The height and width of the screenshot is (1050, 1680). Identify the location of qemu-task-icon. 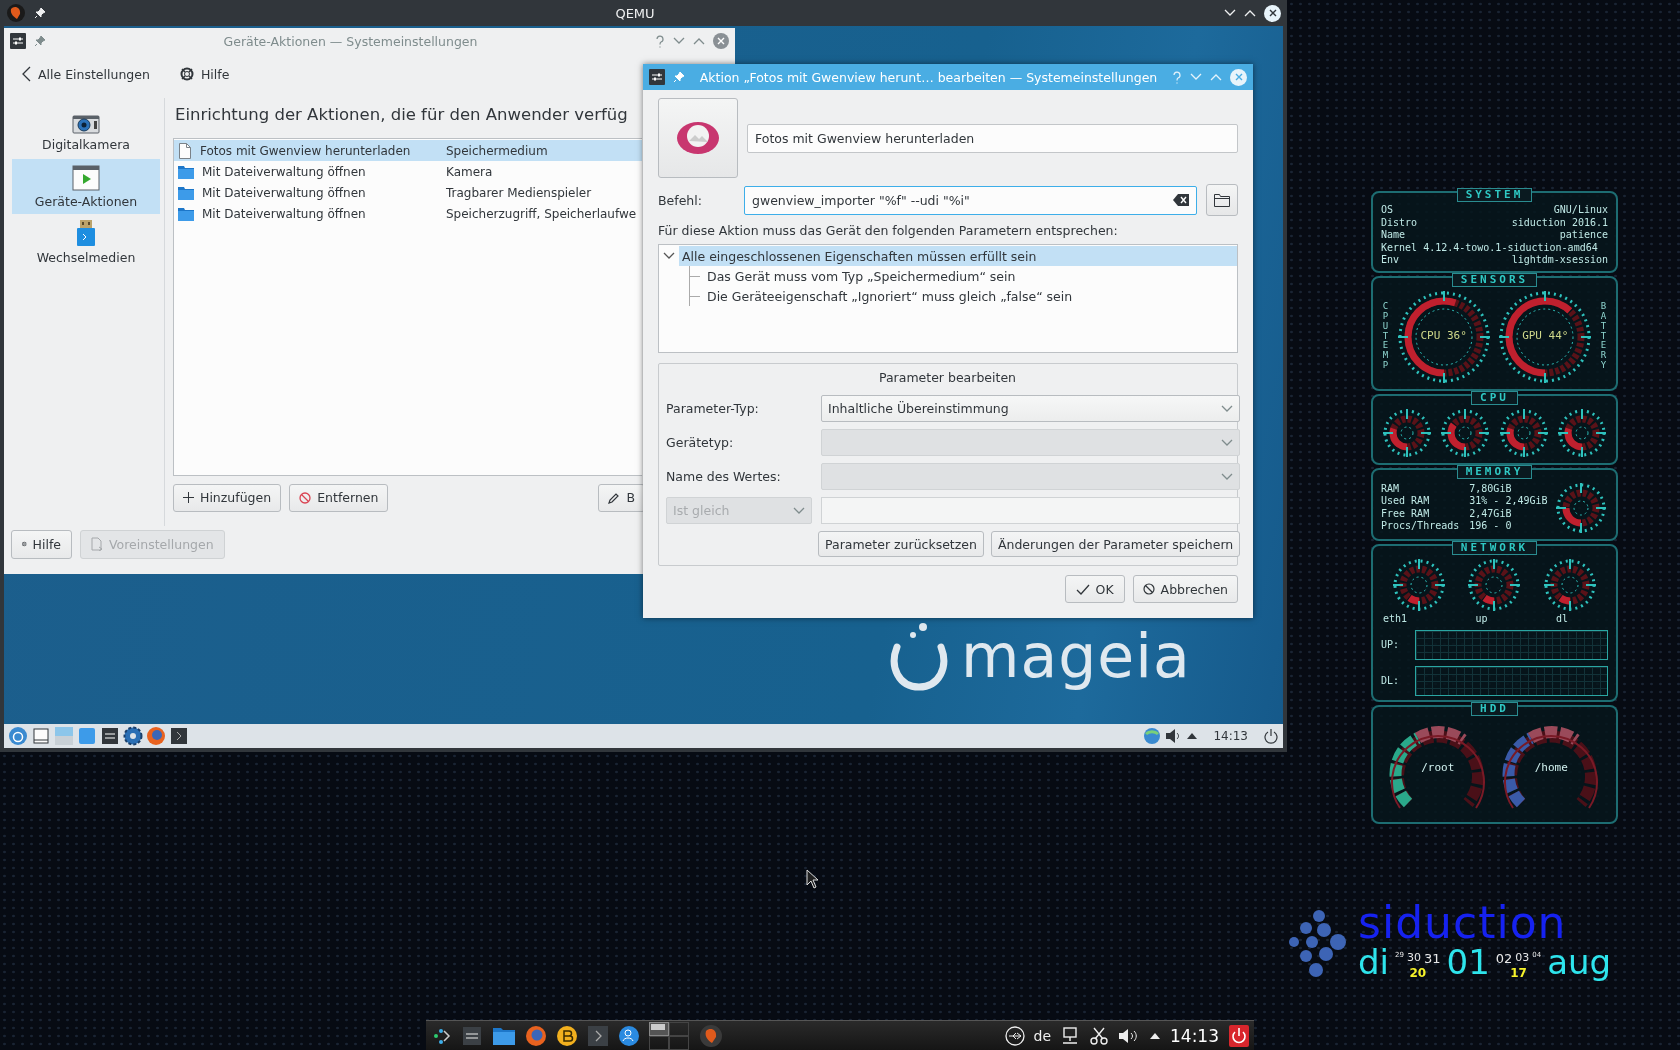
(711, 1035).